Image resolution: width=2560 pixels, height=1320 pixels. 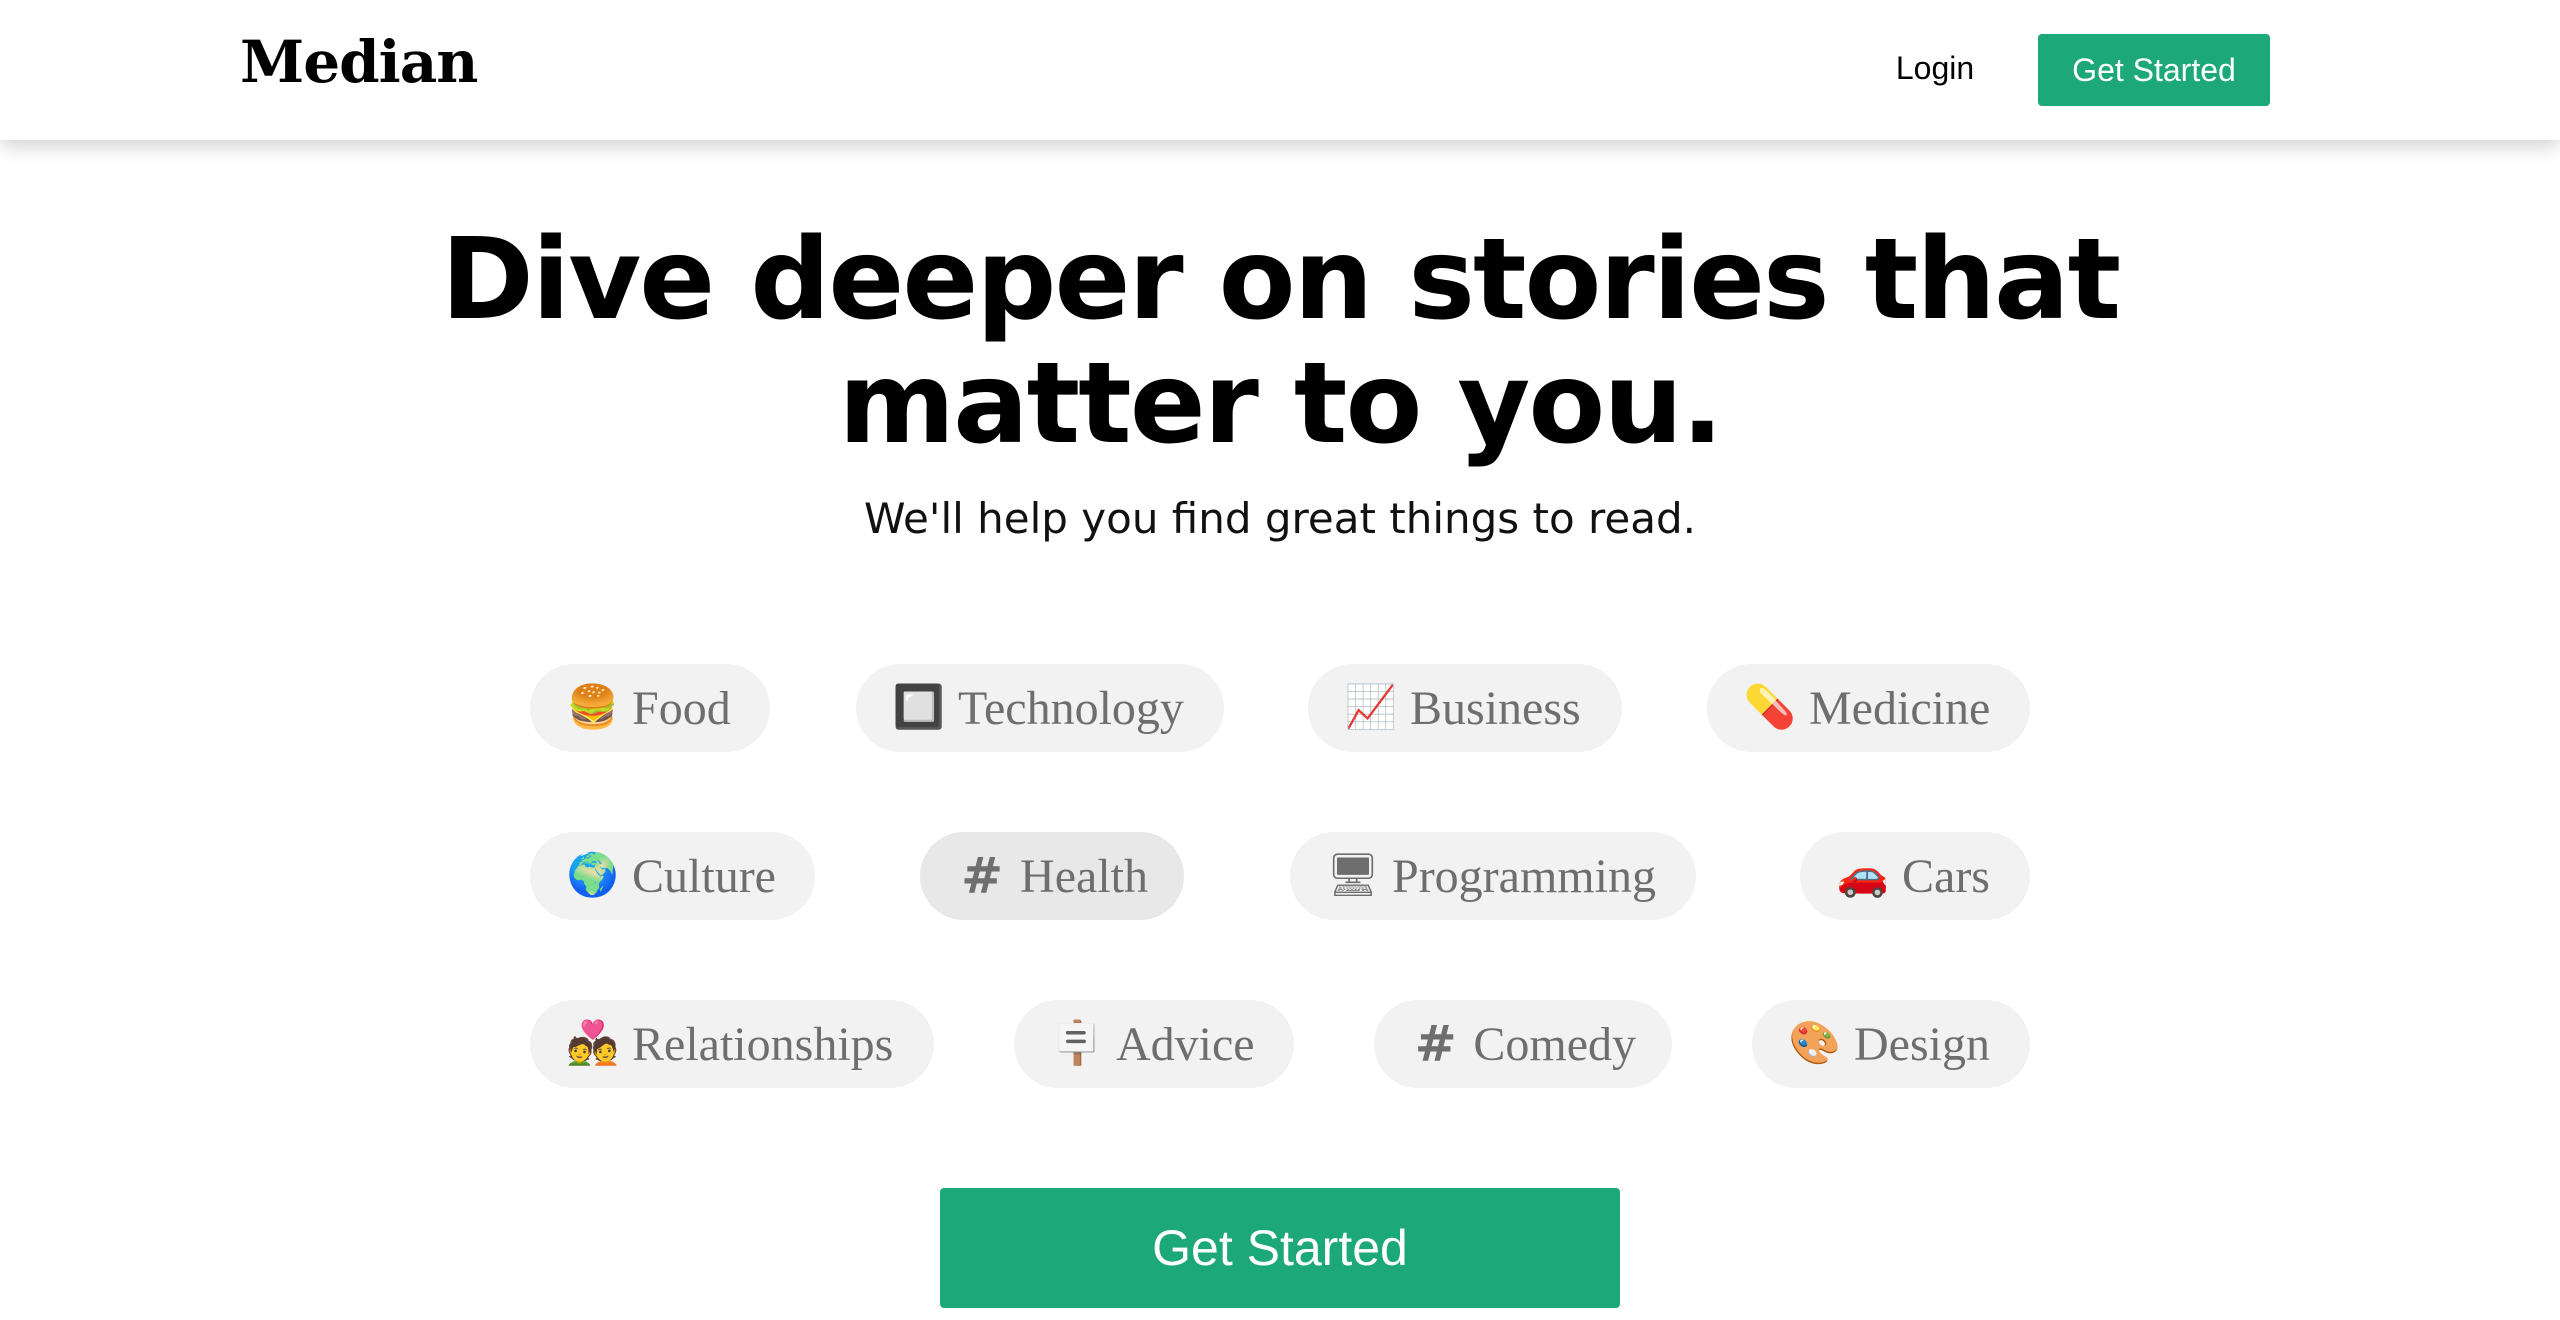 I want to click on topic-chip-label: Design, so click(x=1922, y=1044).